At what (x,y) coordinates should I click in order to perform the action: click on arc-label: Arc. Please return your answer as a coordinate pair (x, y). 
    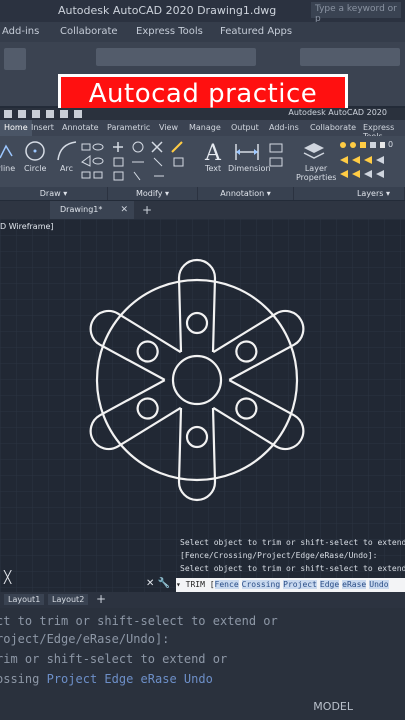
    Looking at the image, I should click on (66, 168).